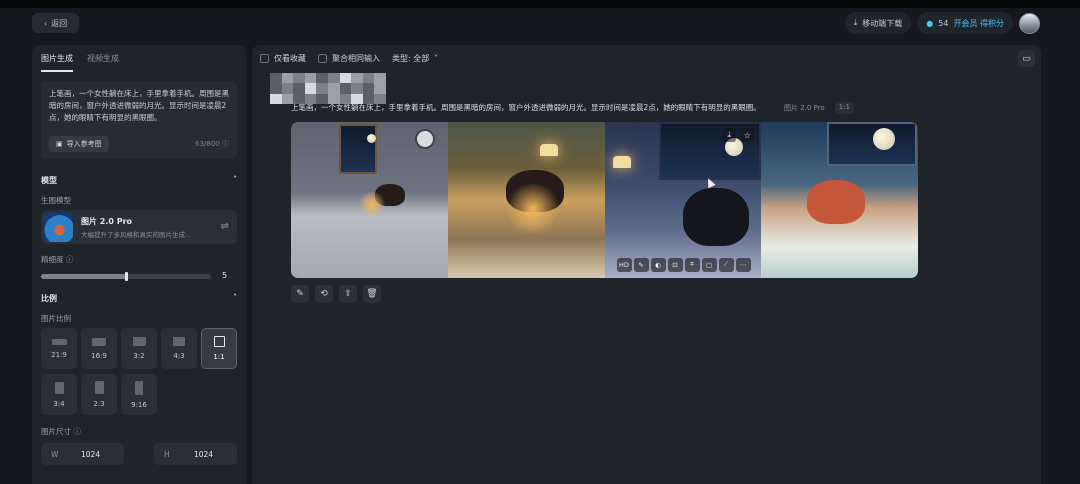 The height and width of the screenshot is (484, 1080). What do you see at coordinates (624, 264) in the screenshot?
I see `hd-upscale-button: HD` at bounding box center [624, 264].